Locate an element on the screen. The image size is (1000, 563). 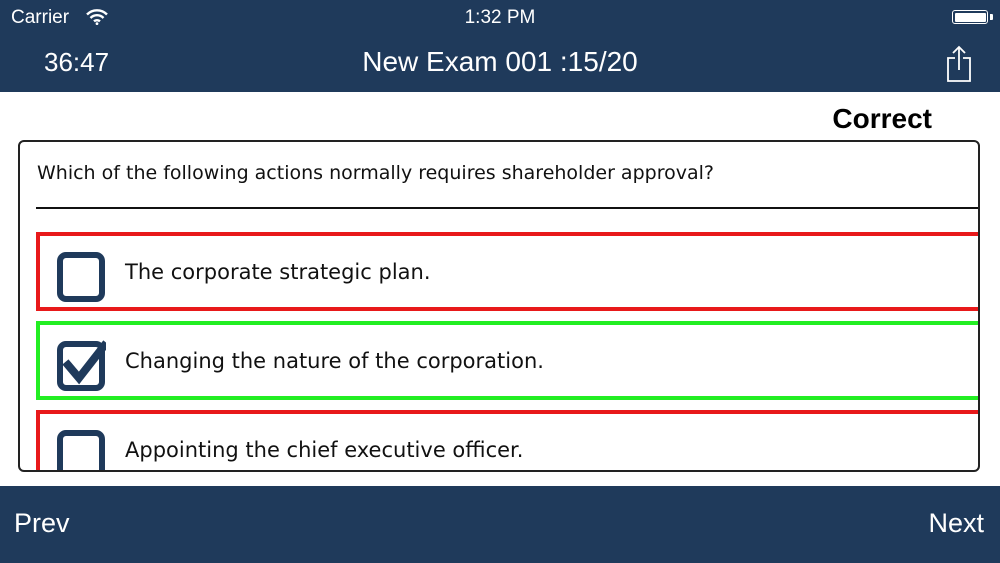
answer-option-label: Appointing the chief executive officer. is located at coordinates (324, 450).